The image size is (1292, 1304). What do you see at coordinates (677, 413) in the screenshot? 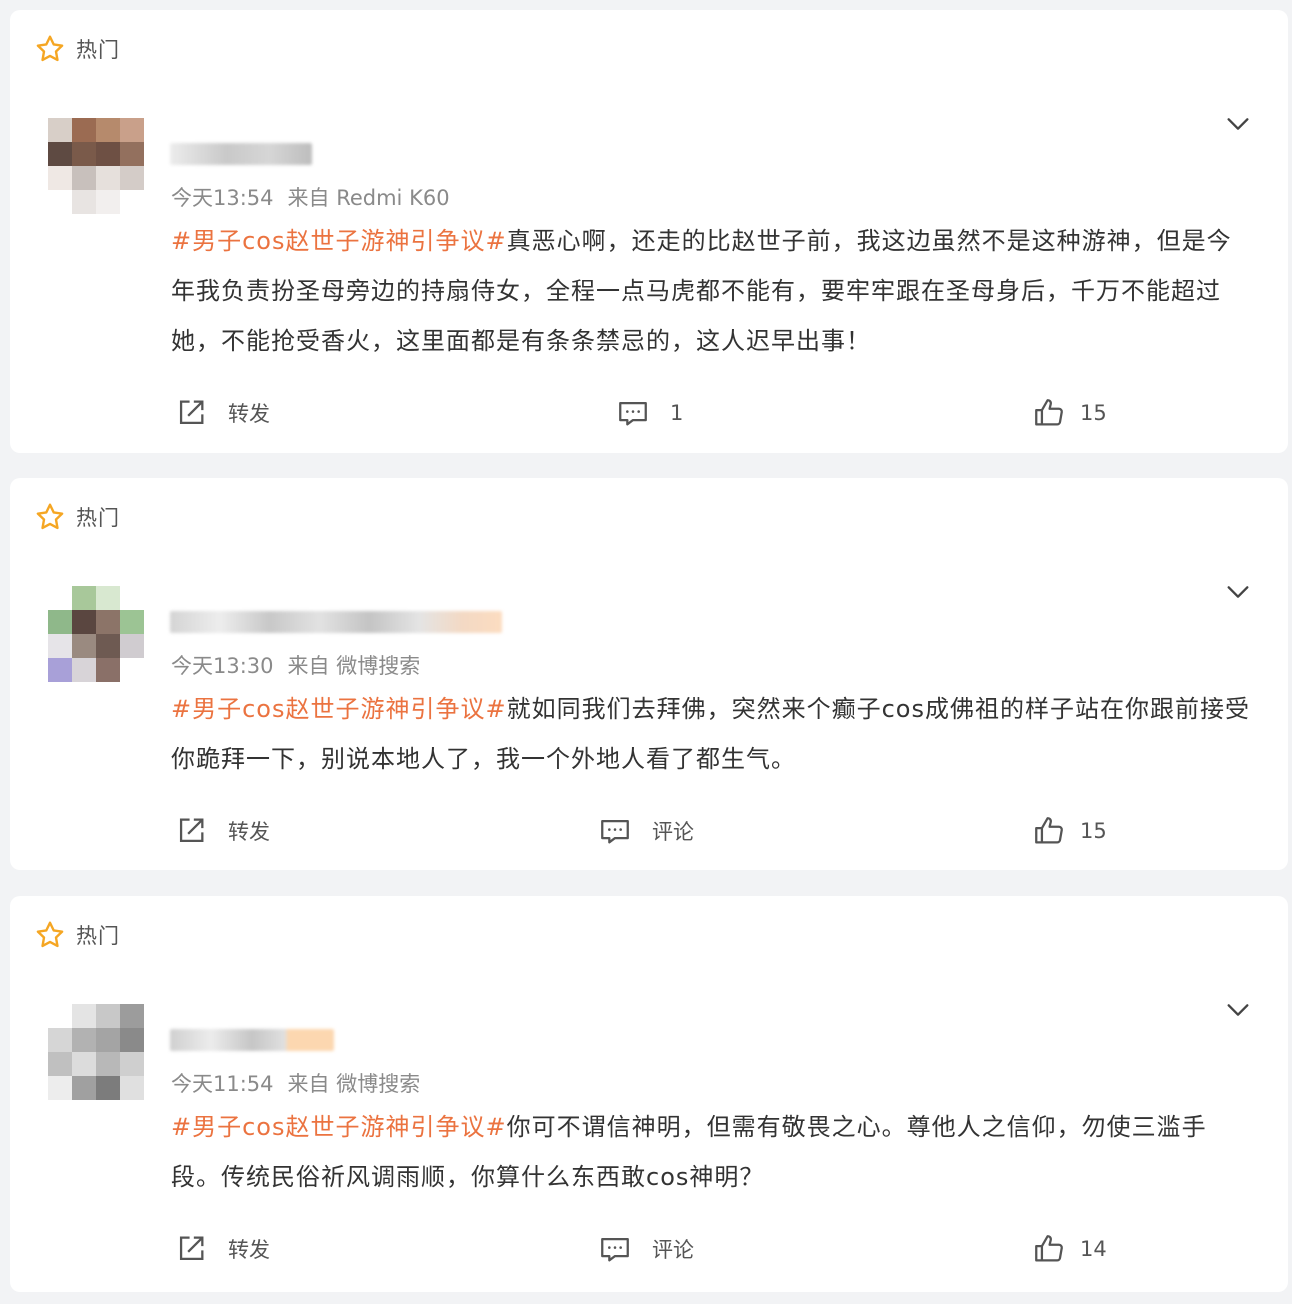
I see `comment-label: 1` at bounding box center [677, 413].